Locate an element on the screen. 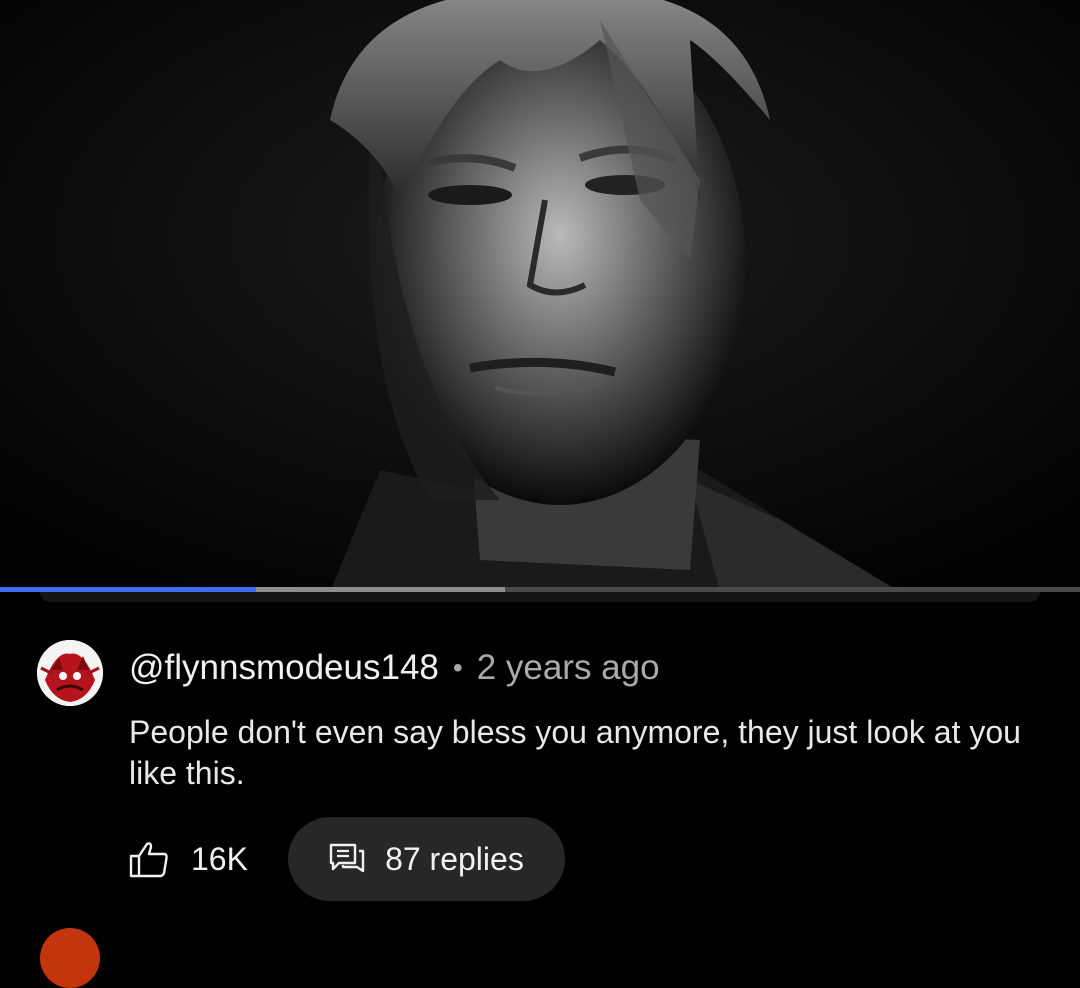  like-button: 16K is located at coordinates (188, 859).